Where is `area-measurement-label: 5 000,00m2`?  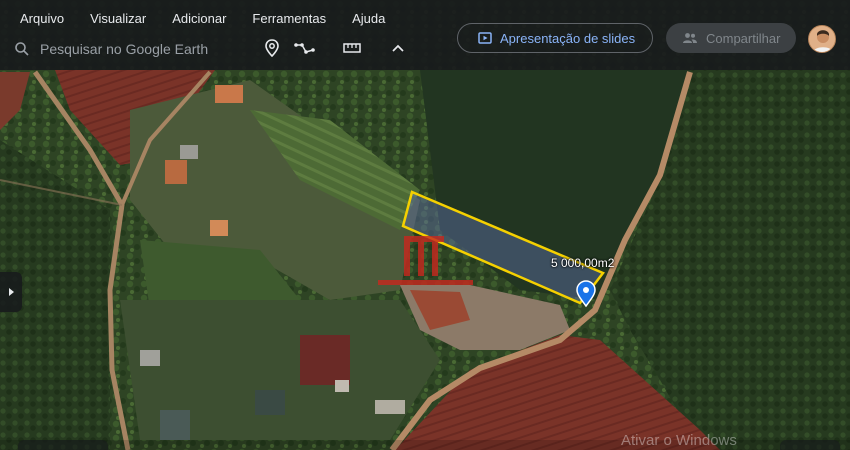 area-measurement-label: 5 000,00m2 is located at coordinates (583, 263).